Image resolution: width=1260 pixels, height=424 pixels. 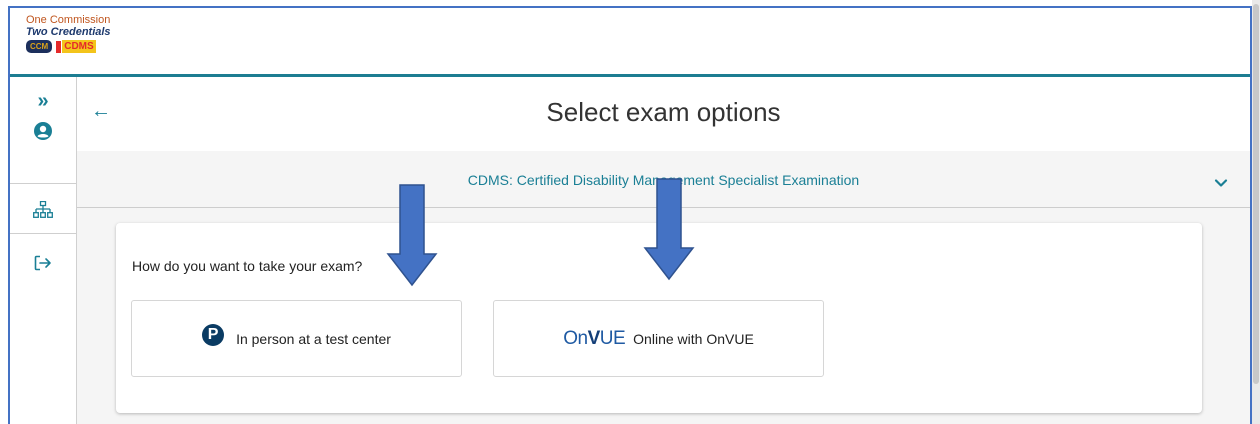 What do you see at coordinates (68, 20) in the screenshot?
I see `logo-tagline-1: One Commission` at bounding box center [68, 20].